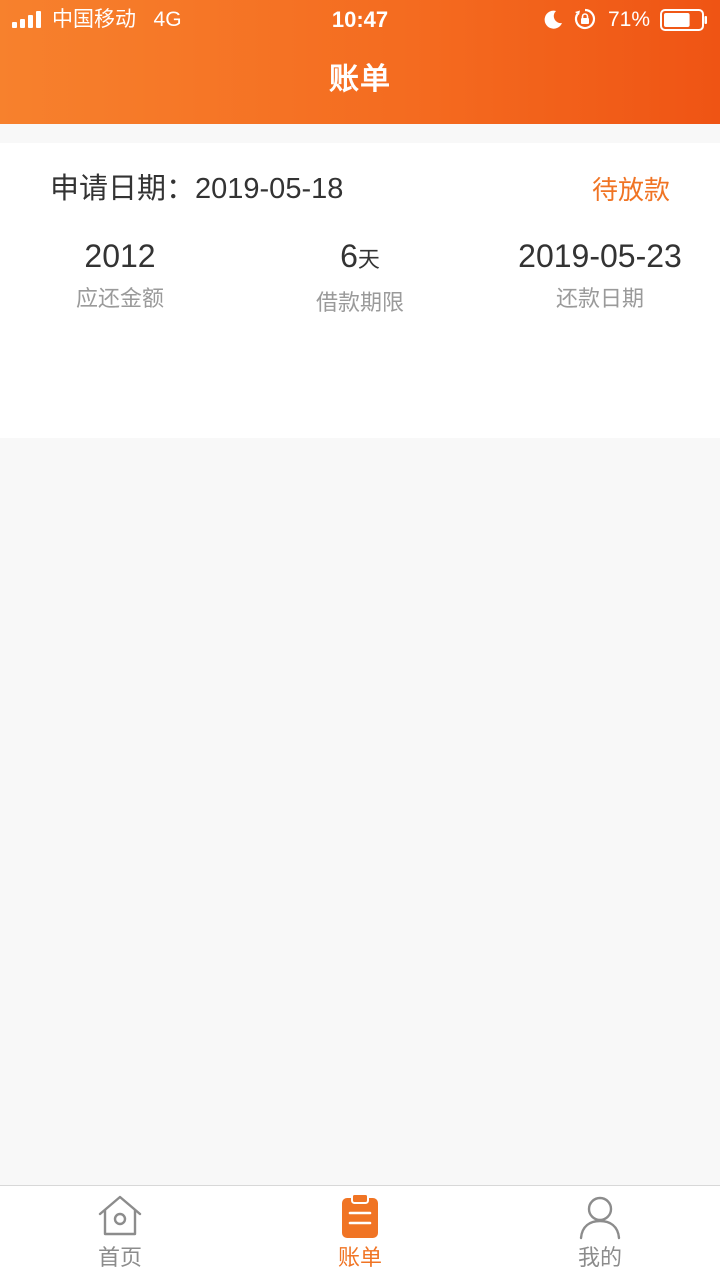 Image resolution: width=720 pixels, height=1280 pixels. Describe the element at coordinates (600, 256) in the screenshot. I see `due-date-value: 2019-05-23` at that location.